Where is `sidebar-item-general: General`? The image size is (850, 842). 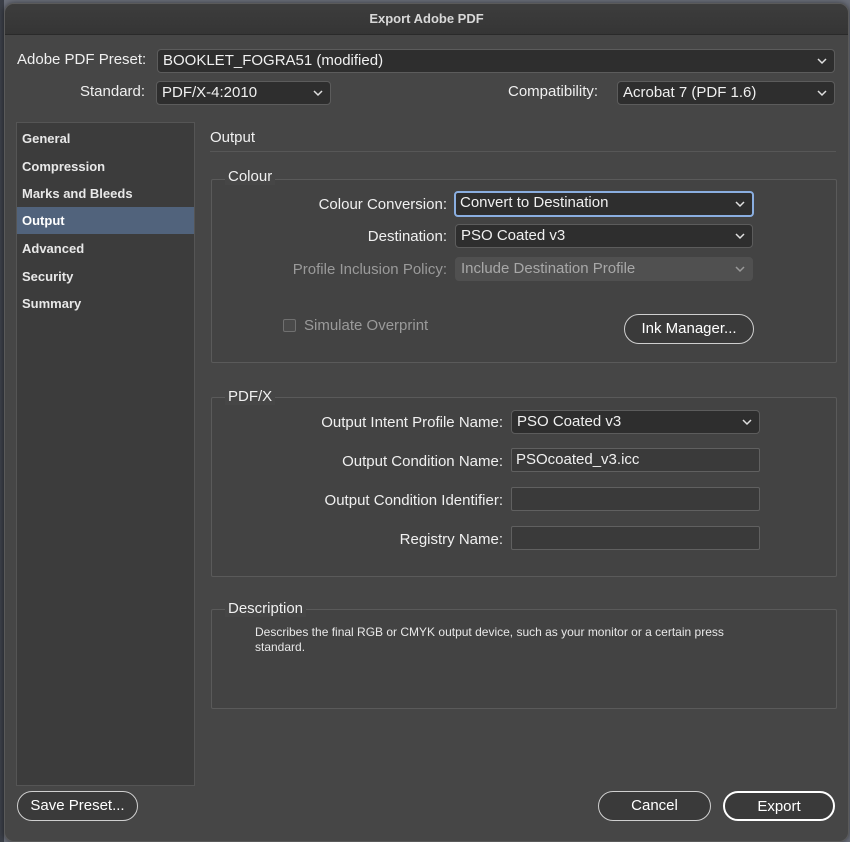 sidebar-item-general: General is located at coordinates (105, 138).